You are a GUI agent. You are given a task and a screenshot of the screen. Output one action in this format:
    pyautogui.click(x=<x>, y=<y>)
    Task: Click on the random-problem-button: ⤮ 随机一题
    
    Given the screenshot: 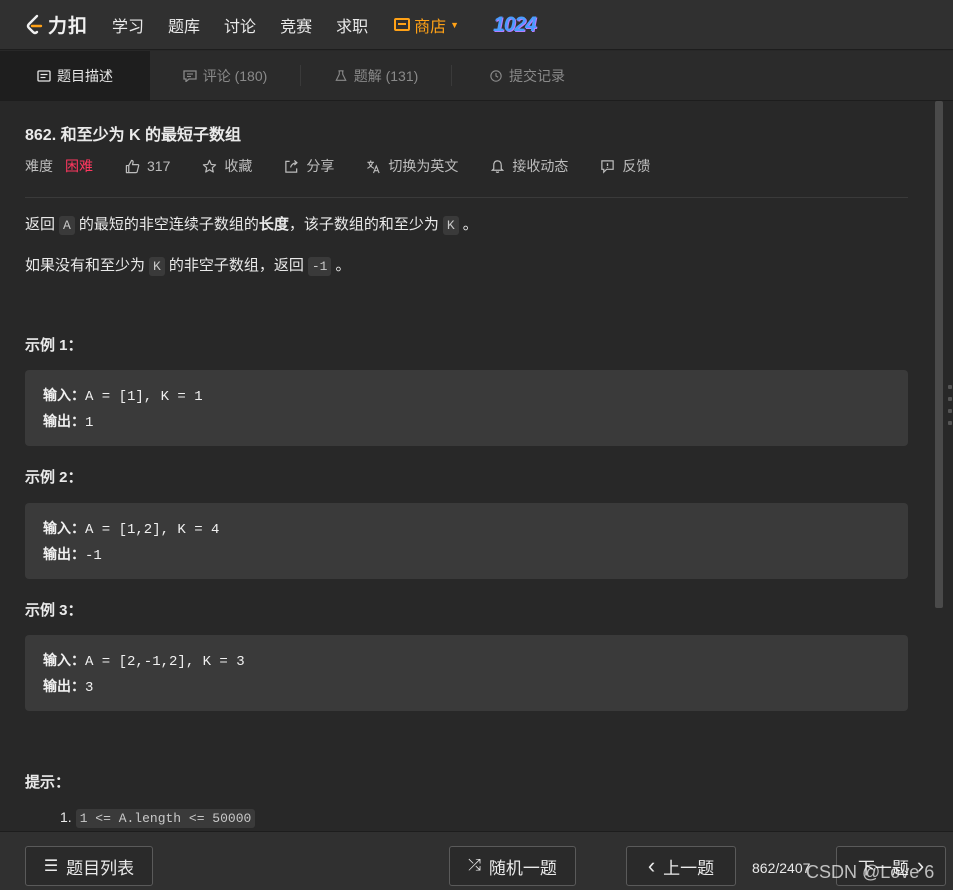 What is the action you would take?
    pyautogui.click(x=512, y=866)
    